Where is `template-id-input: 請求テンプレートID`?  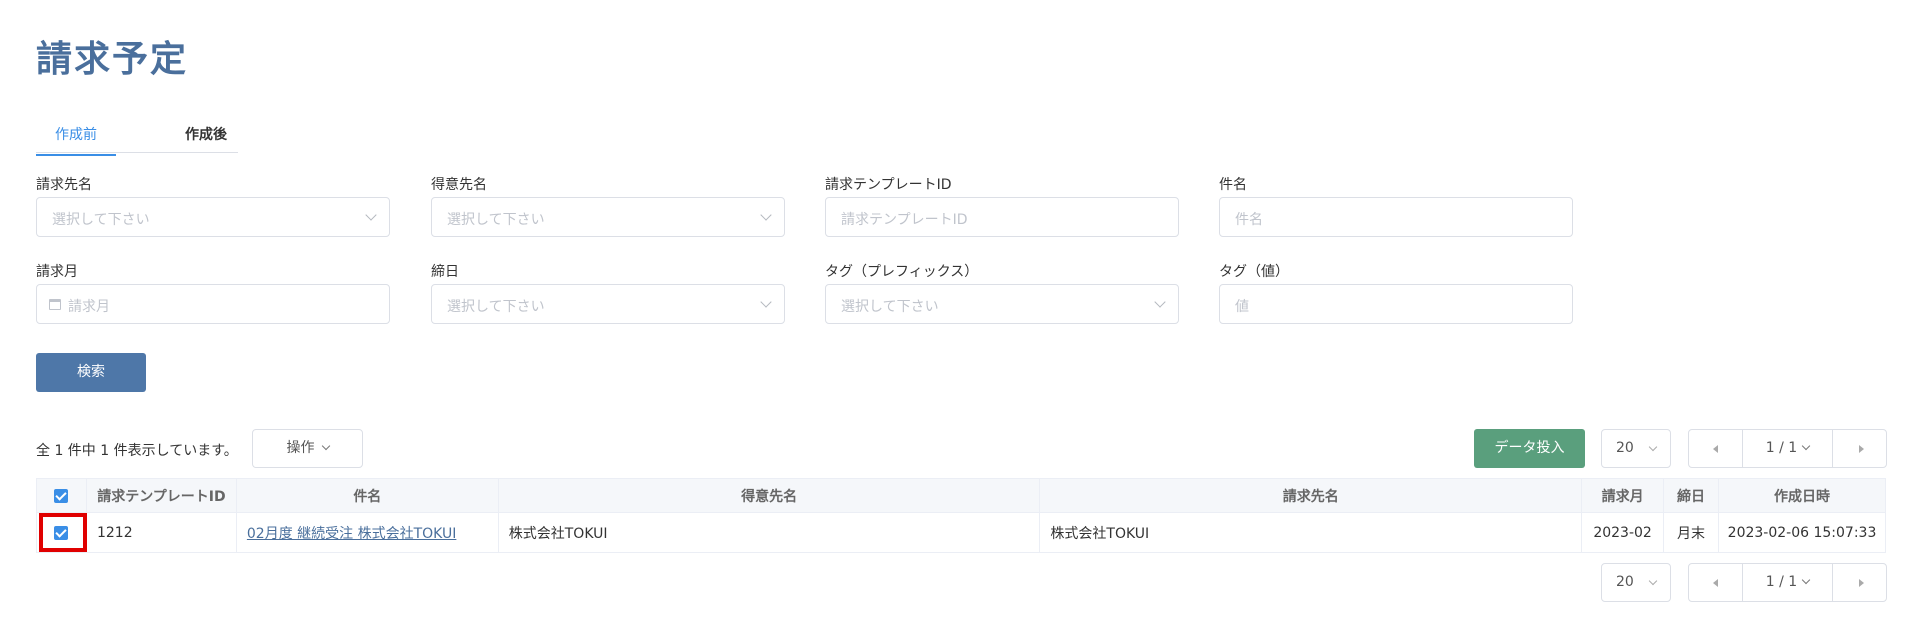 template-id-input: 請求テンプレートID is located at coordinates (1002, 217).